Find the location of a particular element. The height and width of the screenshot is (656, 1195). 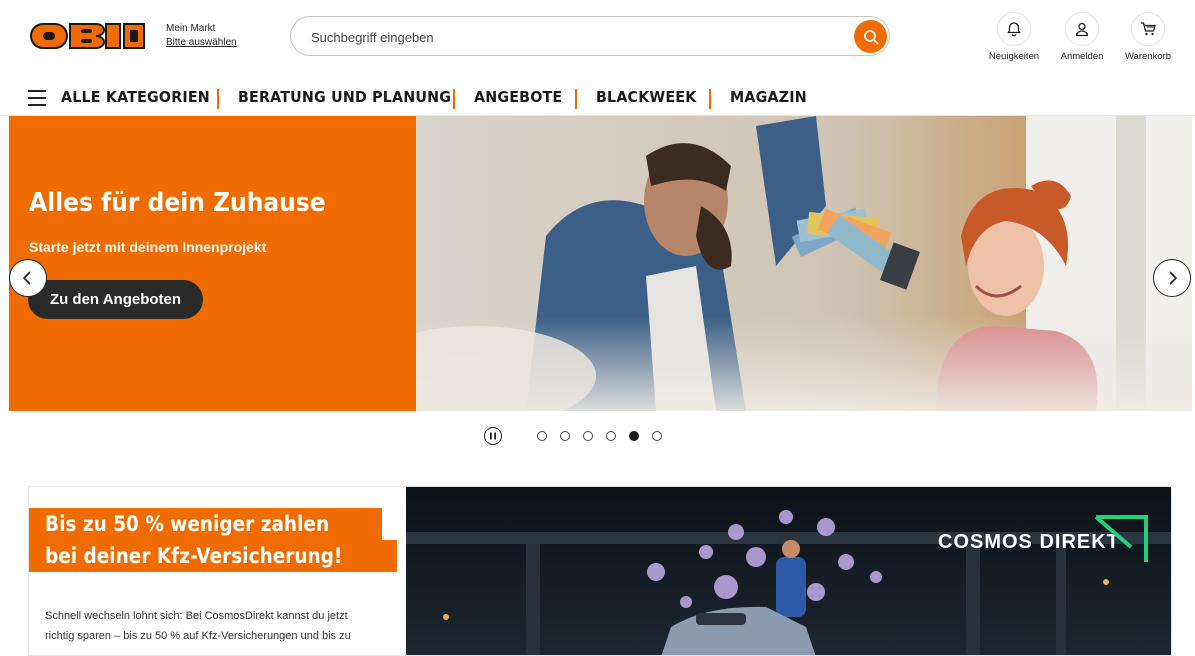

hero-subtitle: Starte jetzt mit deinem Innenprojekt is located at coordinates (148, 247).